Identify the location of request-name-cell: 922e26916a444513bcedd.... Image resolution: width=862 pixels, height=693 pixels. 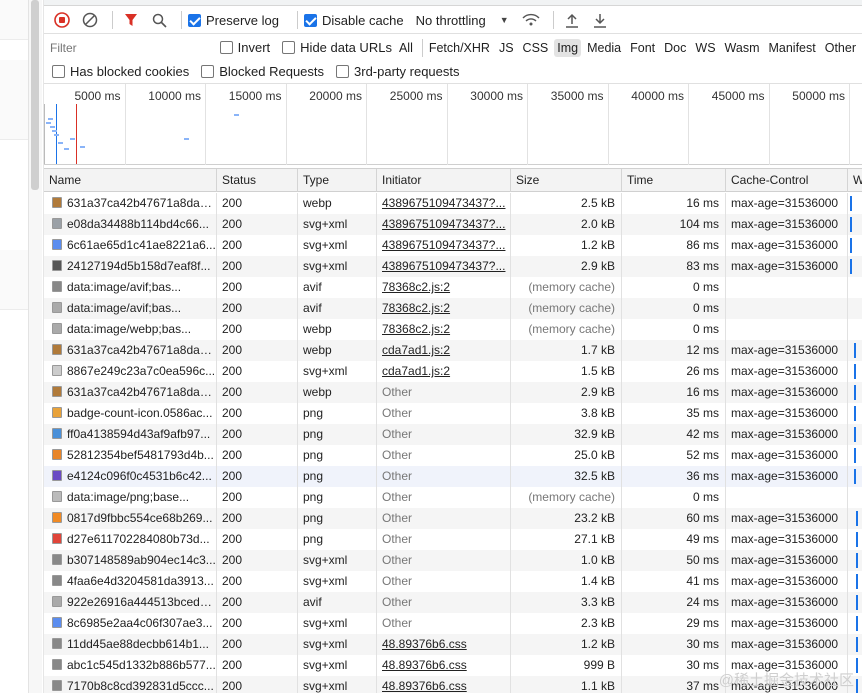
(130, 602).